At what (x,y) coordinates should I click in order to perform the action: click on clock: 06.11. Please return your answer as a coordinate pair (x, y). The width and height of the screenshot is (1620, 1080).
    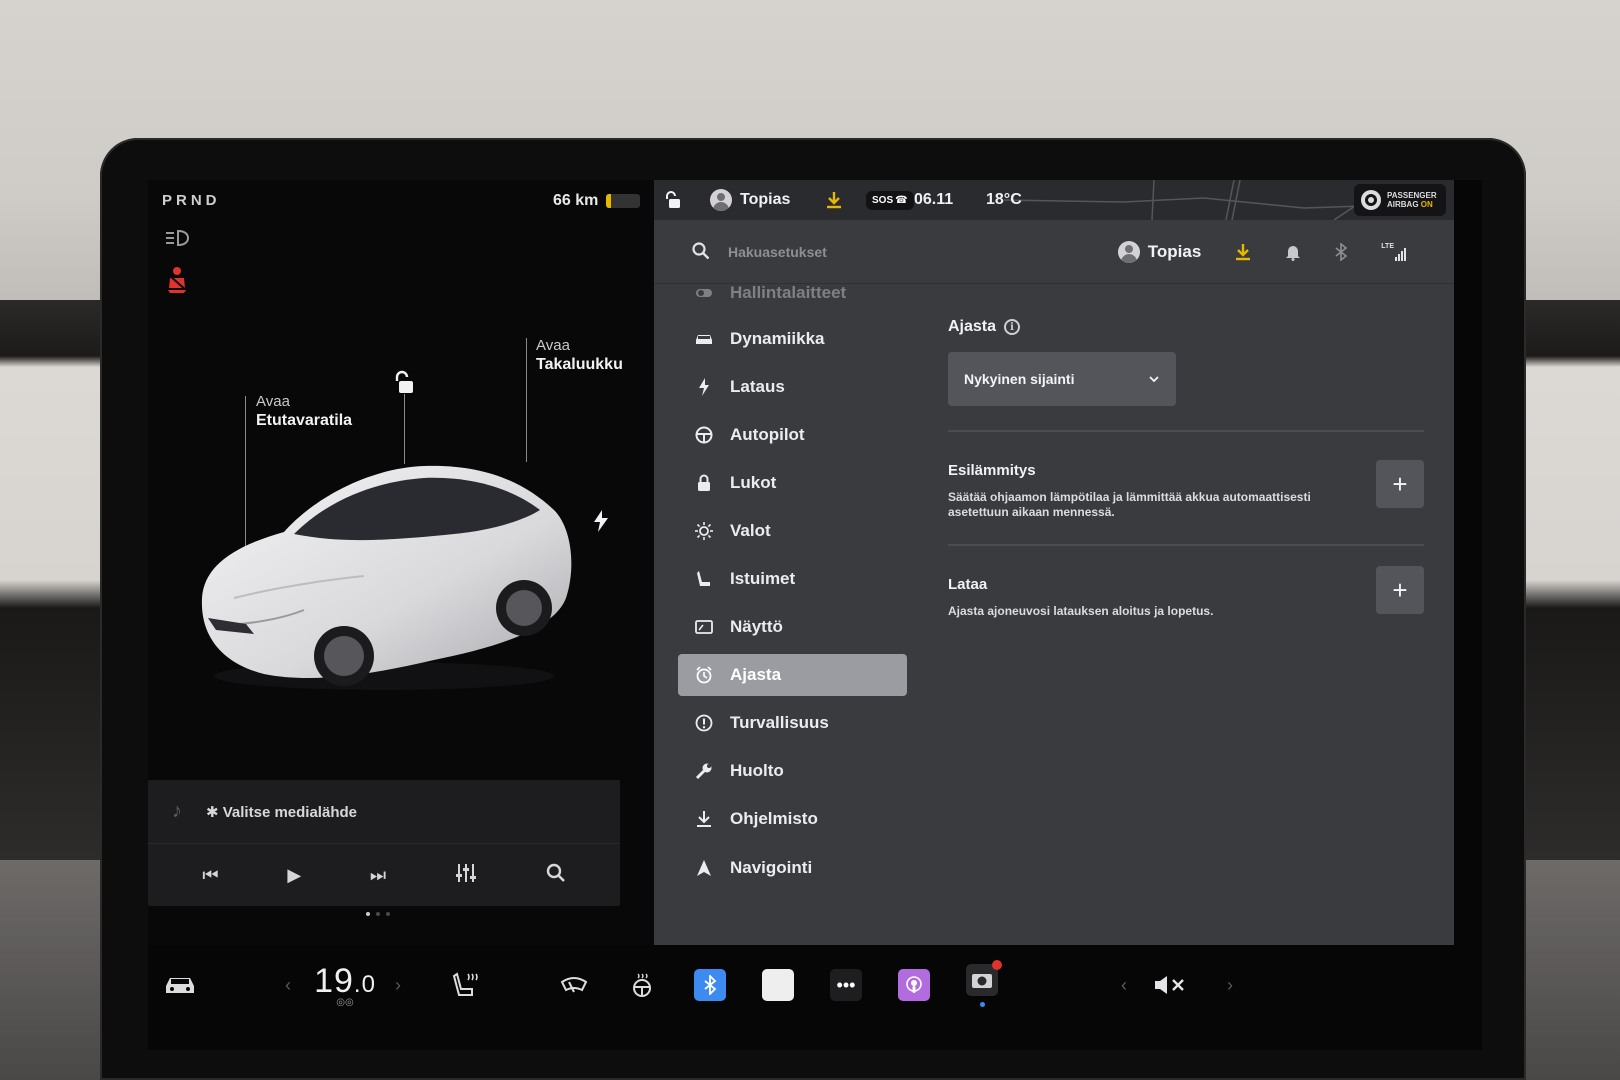
    Looking at the image, I should click on (933, 200).